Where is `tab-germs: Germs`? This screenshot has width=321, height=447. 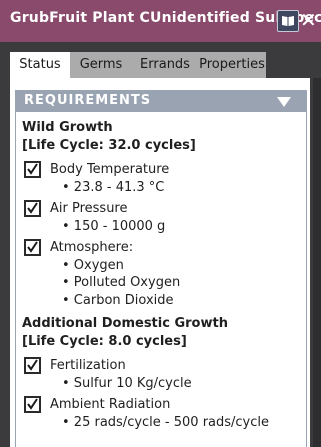 tab-germs: Germs is located at coordinates (101, 65).